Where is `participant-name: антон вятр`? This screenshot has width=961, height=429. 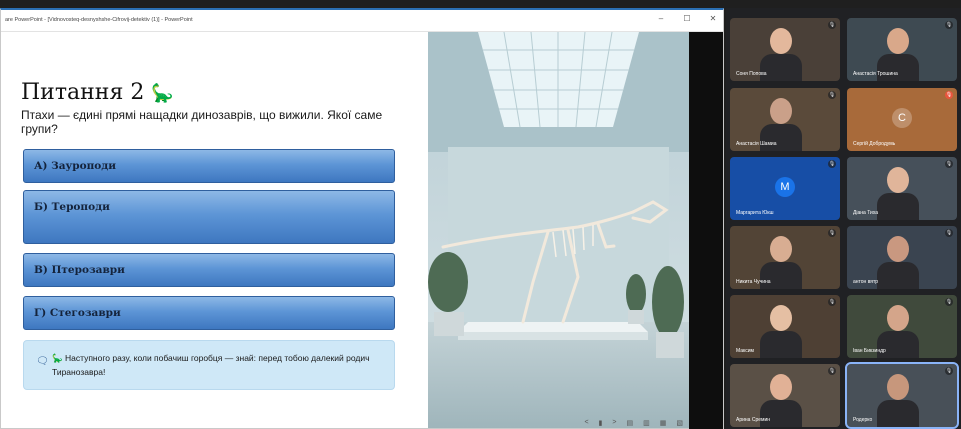 participant-name: антон вятр is located at coordinates (866, 282).